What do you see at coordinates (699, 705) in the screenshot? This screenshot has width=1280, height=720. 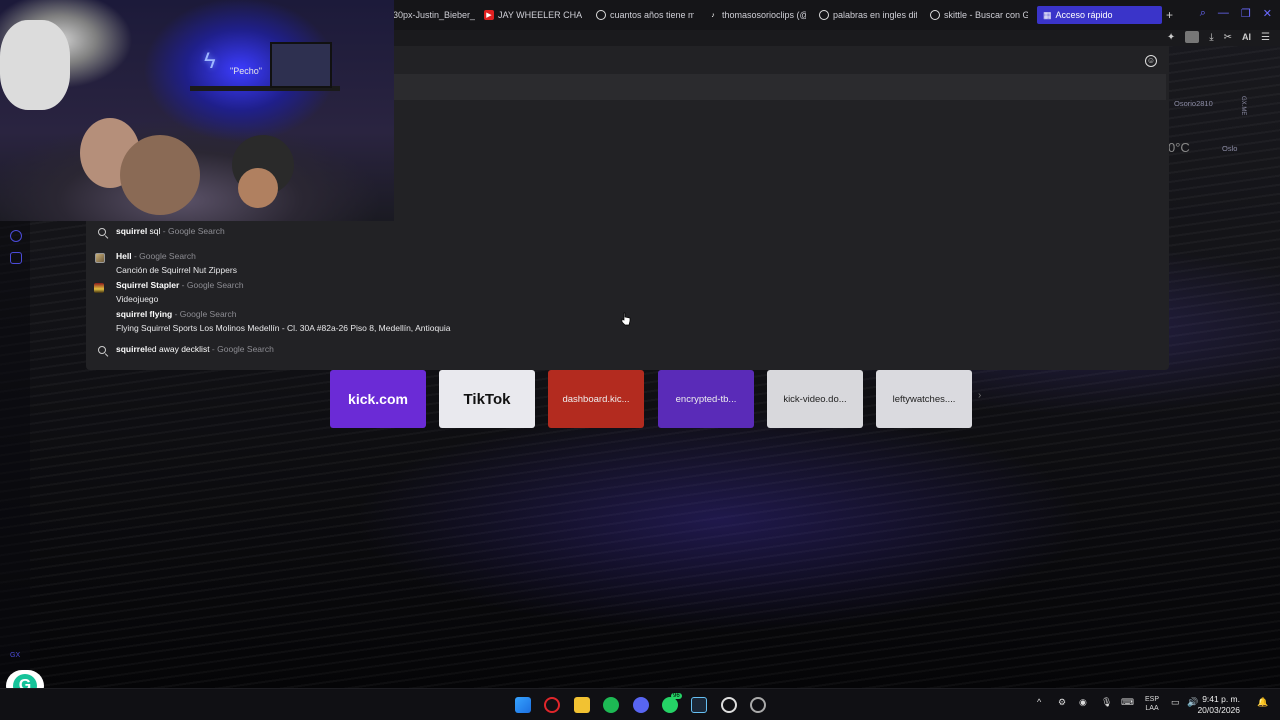 I see `steam-icon` at bounding box center [699, 705].